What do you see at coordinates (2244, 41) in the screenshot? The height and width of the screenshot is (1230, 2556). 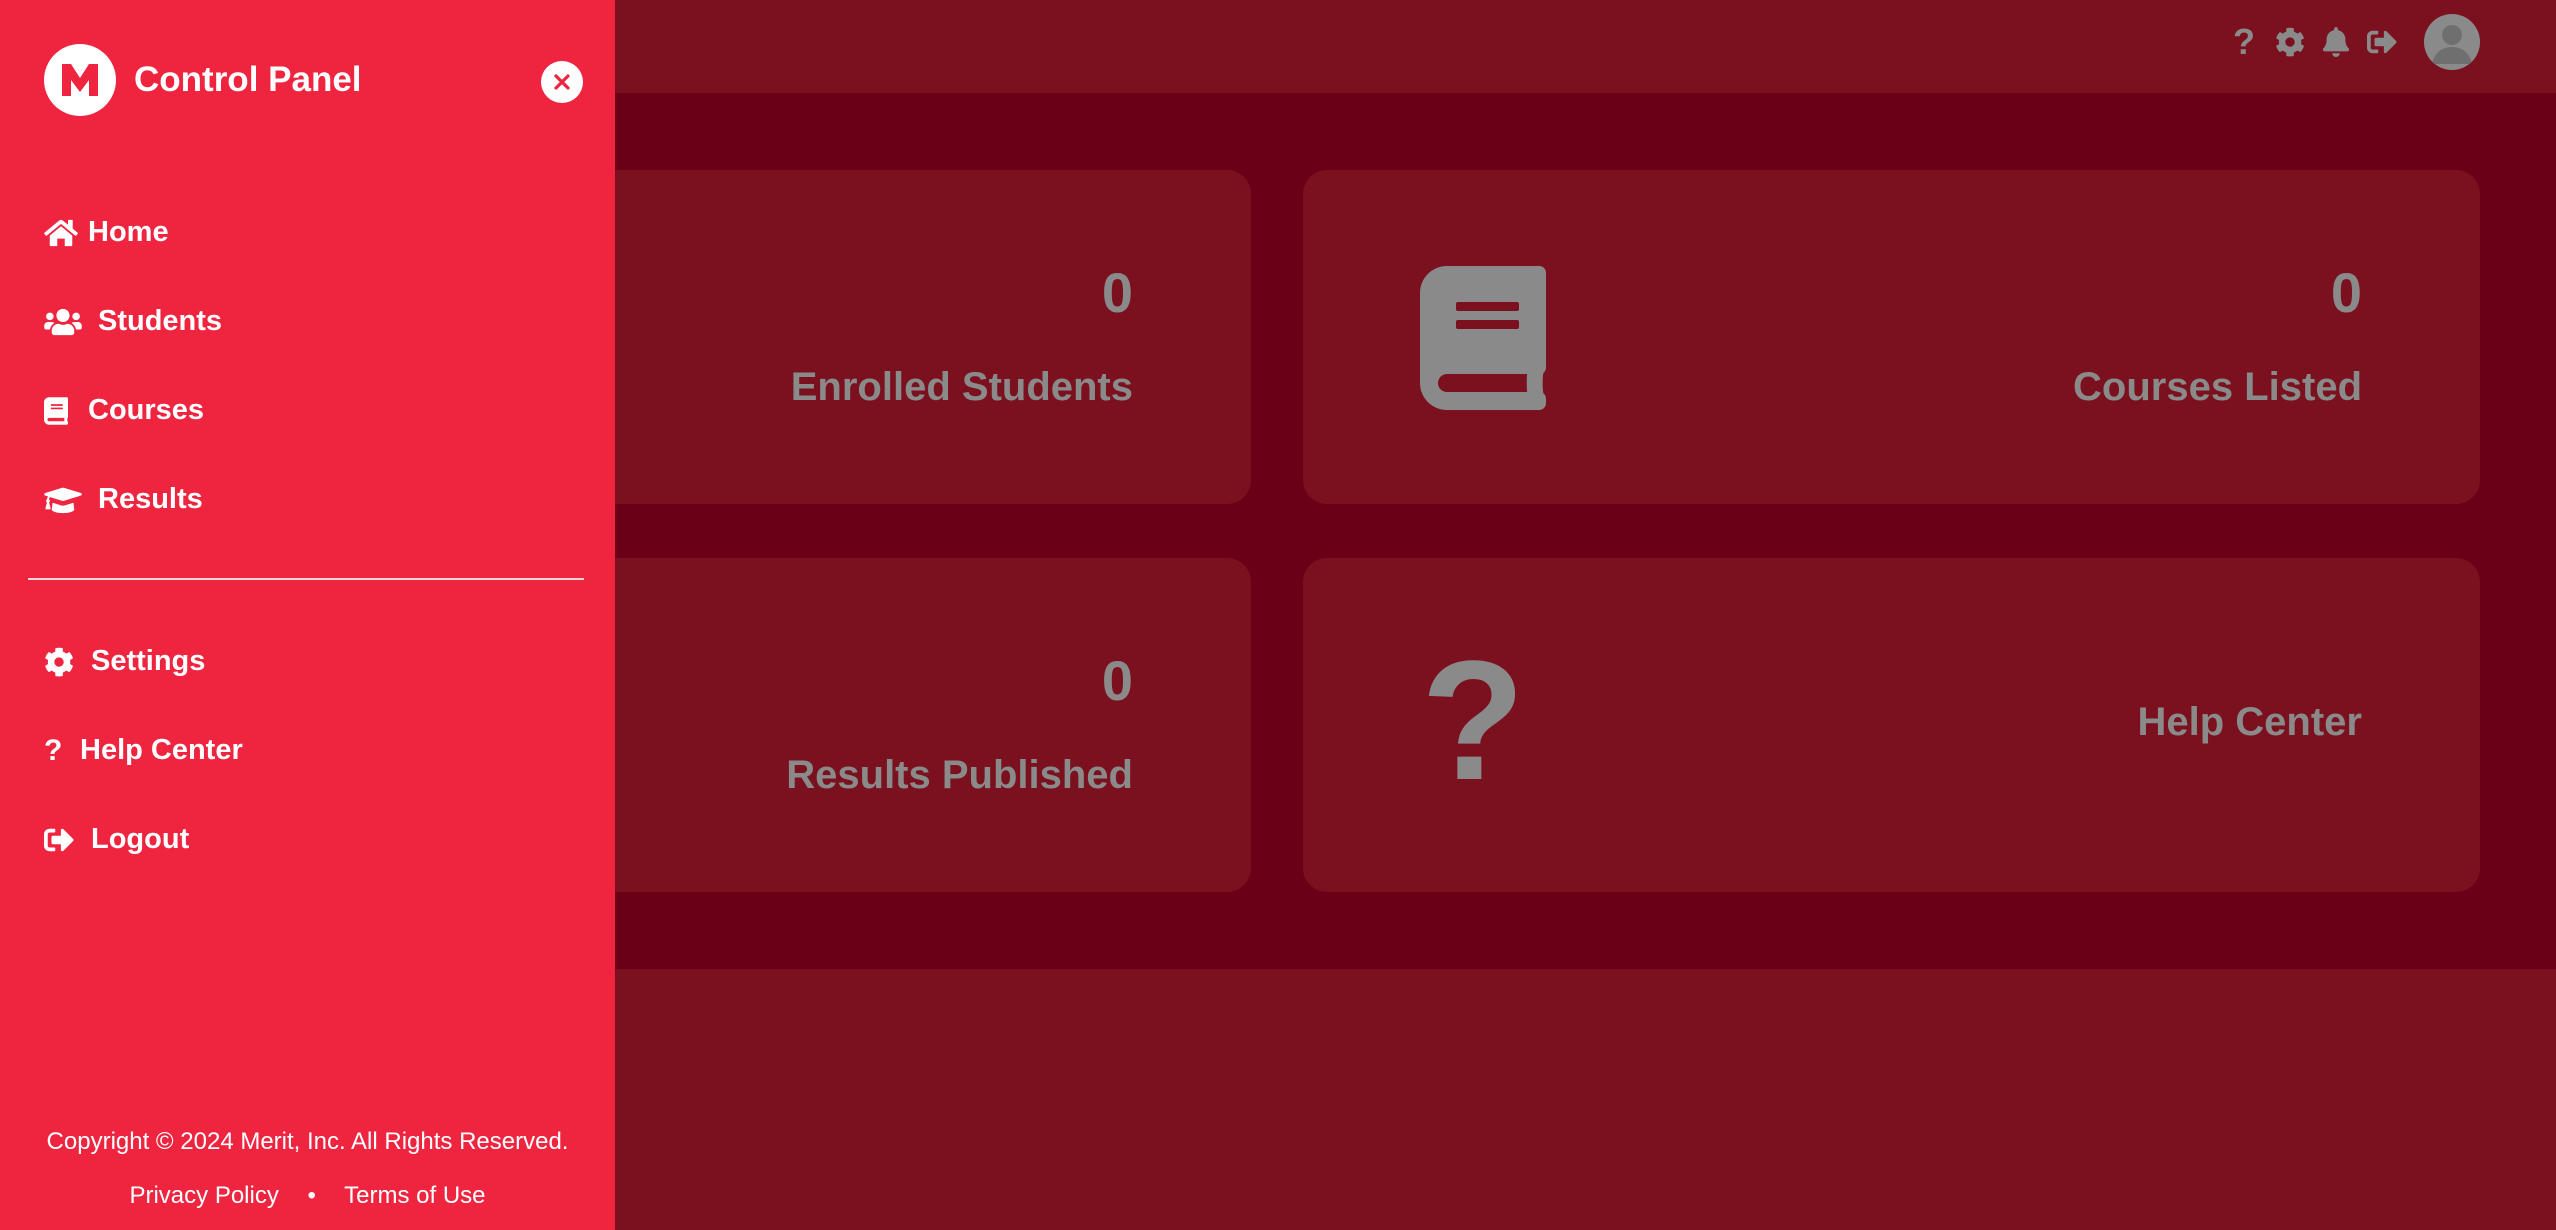 I see `help-icon: ?` at bounding box center [2244, 41].